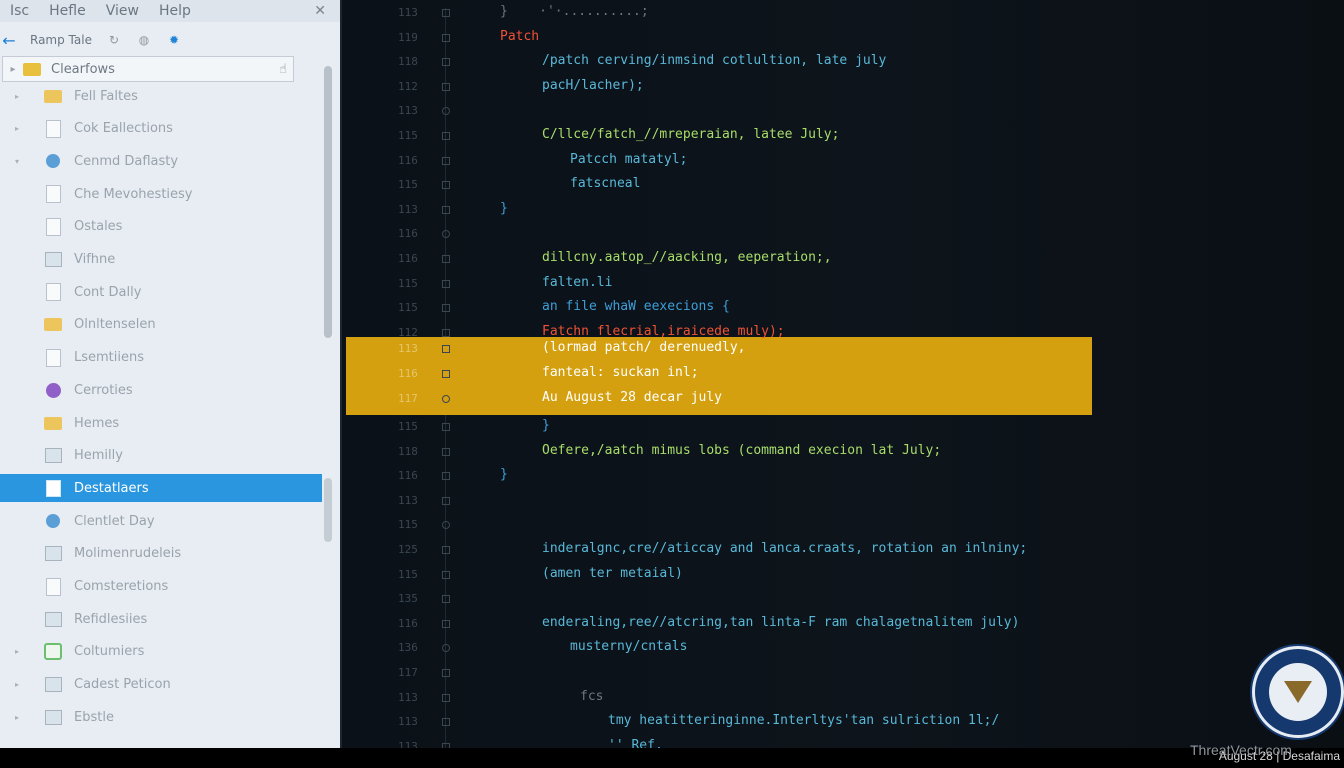  What do you see at coordinates (174, 40) in the screenshot?
I see `gear-icon: ✹` at bounding box center [174, 40].